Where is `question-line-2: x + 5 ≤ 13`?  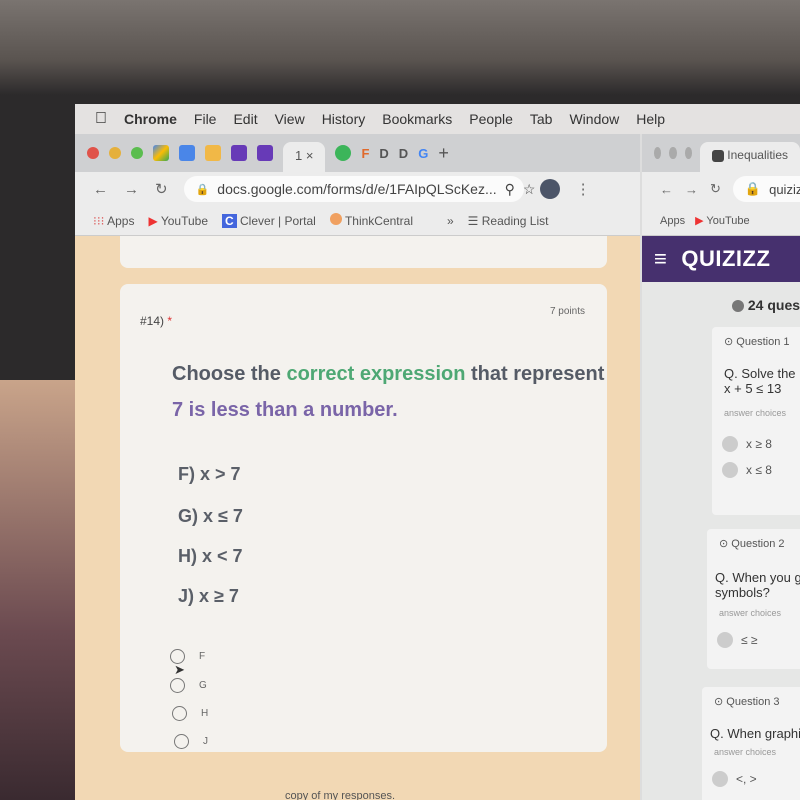 question-line-2: x + 5 ≤ 13 is located at coordinates (753, 388).